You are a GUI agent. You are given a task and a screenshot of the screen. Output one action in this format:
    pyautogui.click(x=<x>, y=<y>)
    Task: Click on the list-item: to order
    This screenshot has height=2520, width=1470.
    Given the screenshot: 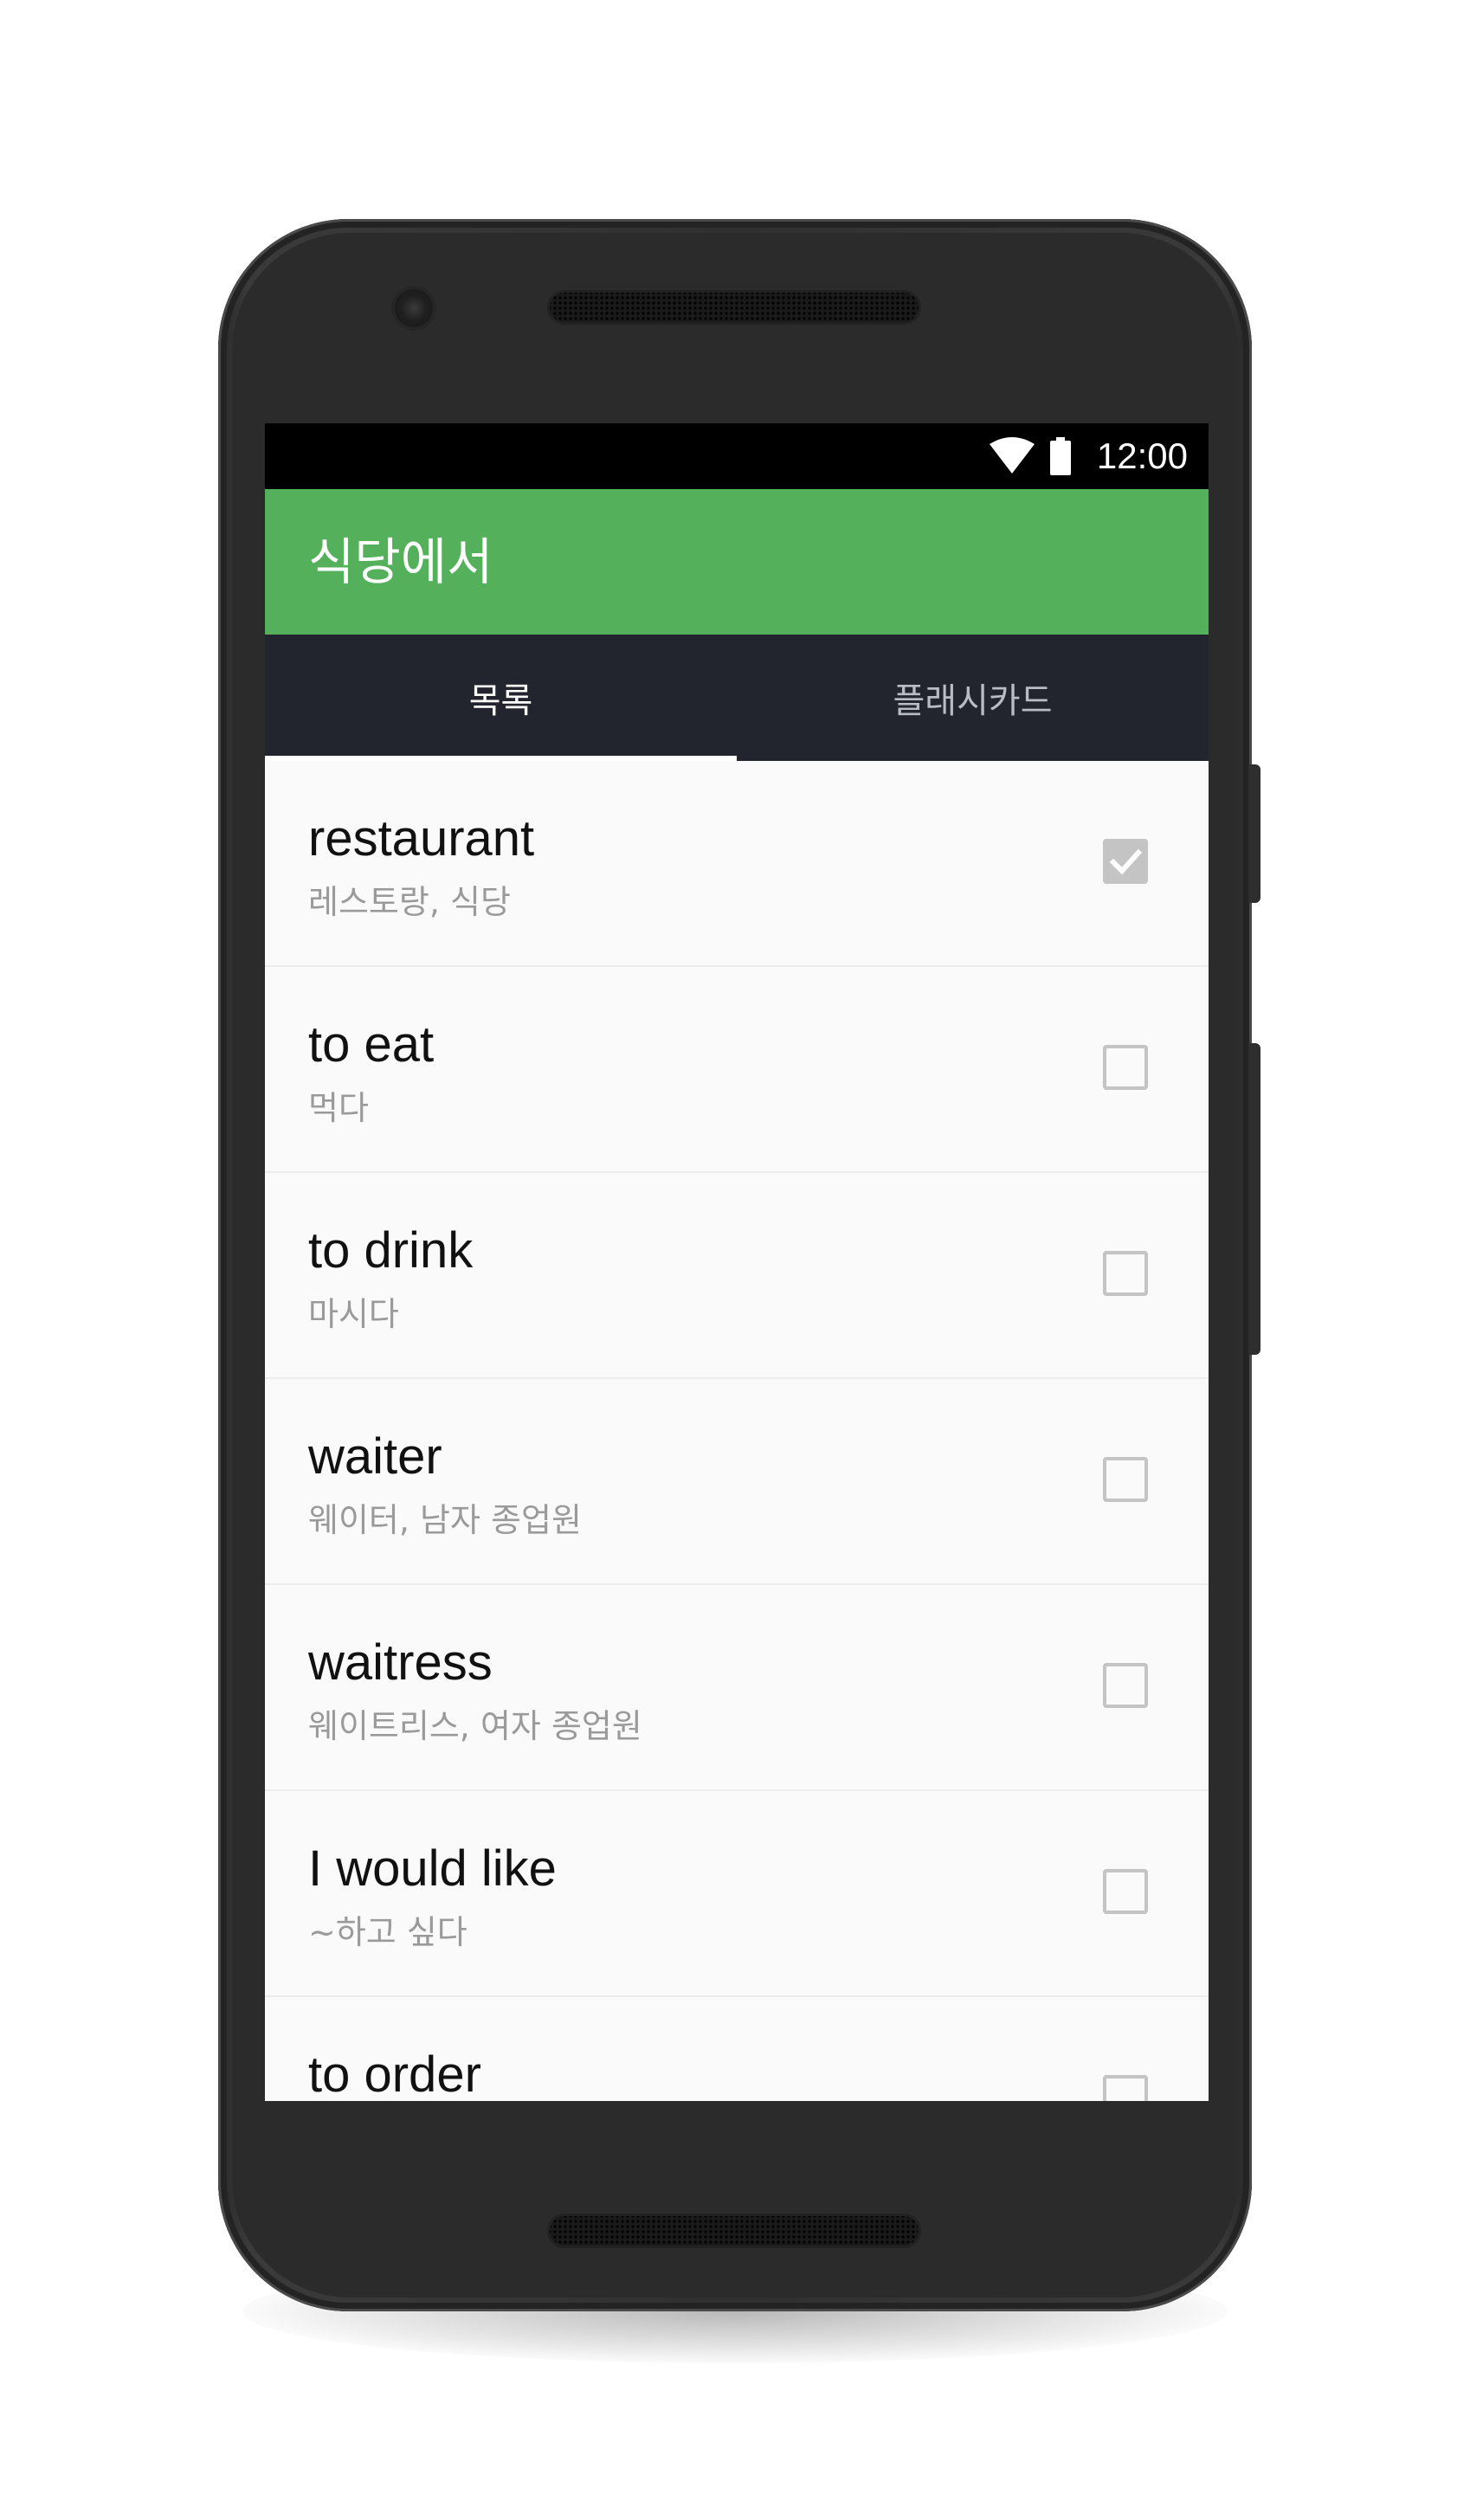 What is the action you would take?
    pyautogui.click(x=737, y=2049)
    